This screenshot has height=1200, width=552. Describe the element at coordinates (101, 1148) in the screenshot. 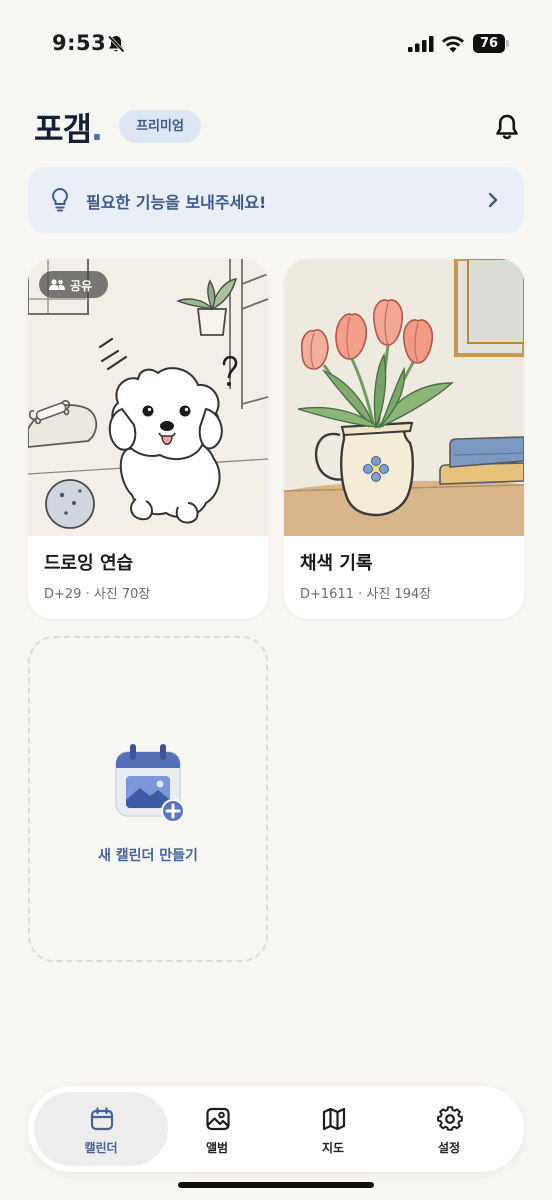

I see `nav-label-calendar: 캘린더` at that location.